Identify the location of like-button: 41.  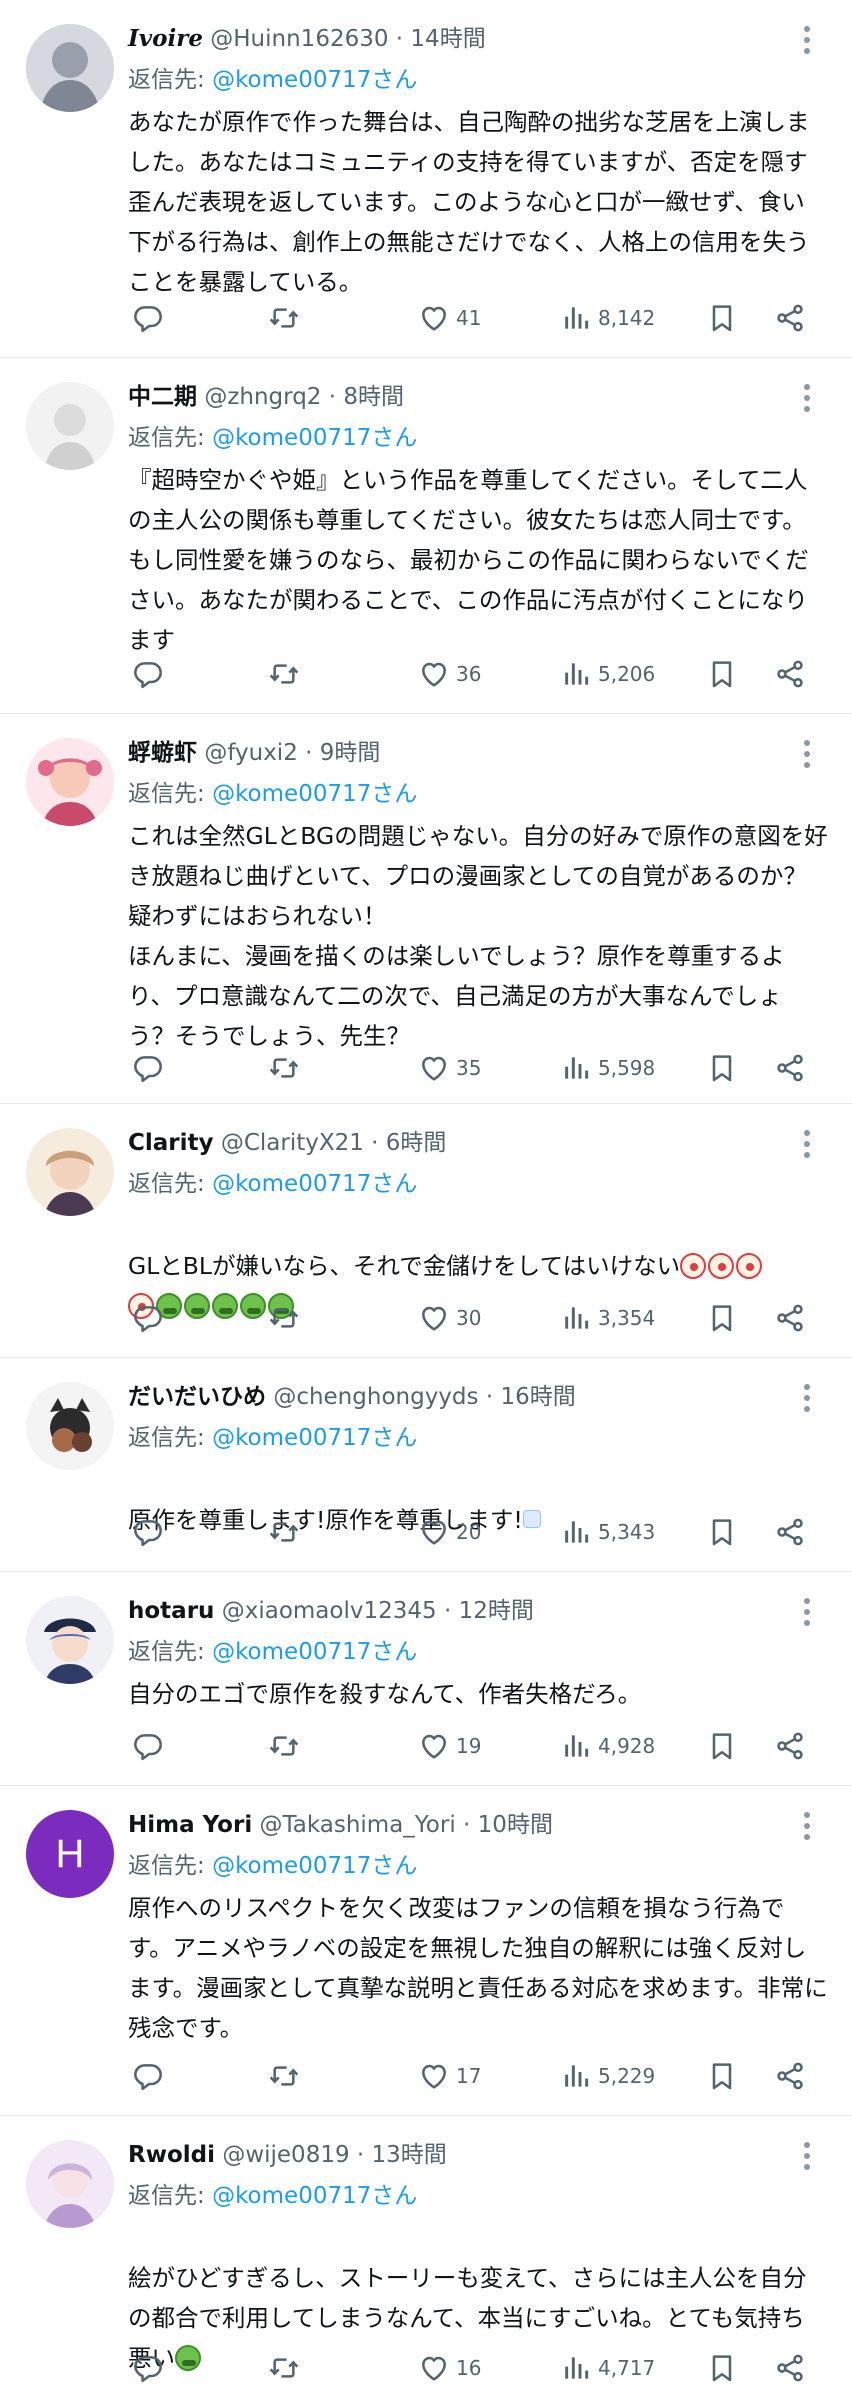
(449, 318).